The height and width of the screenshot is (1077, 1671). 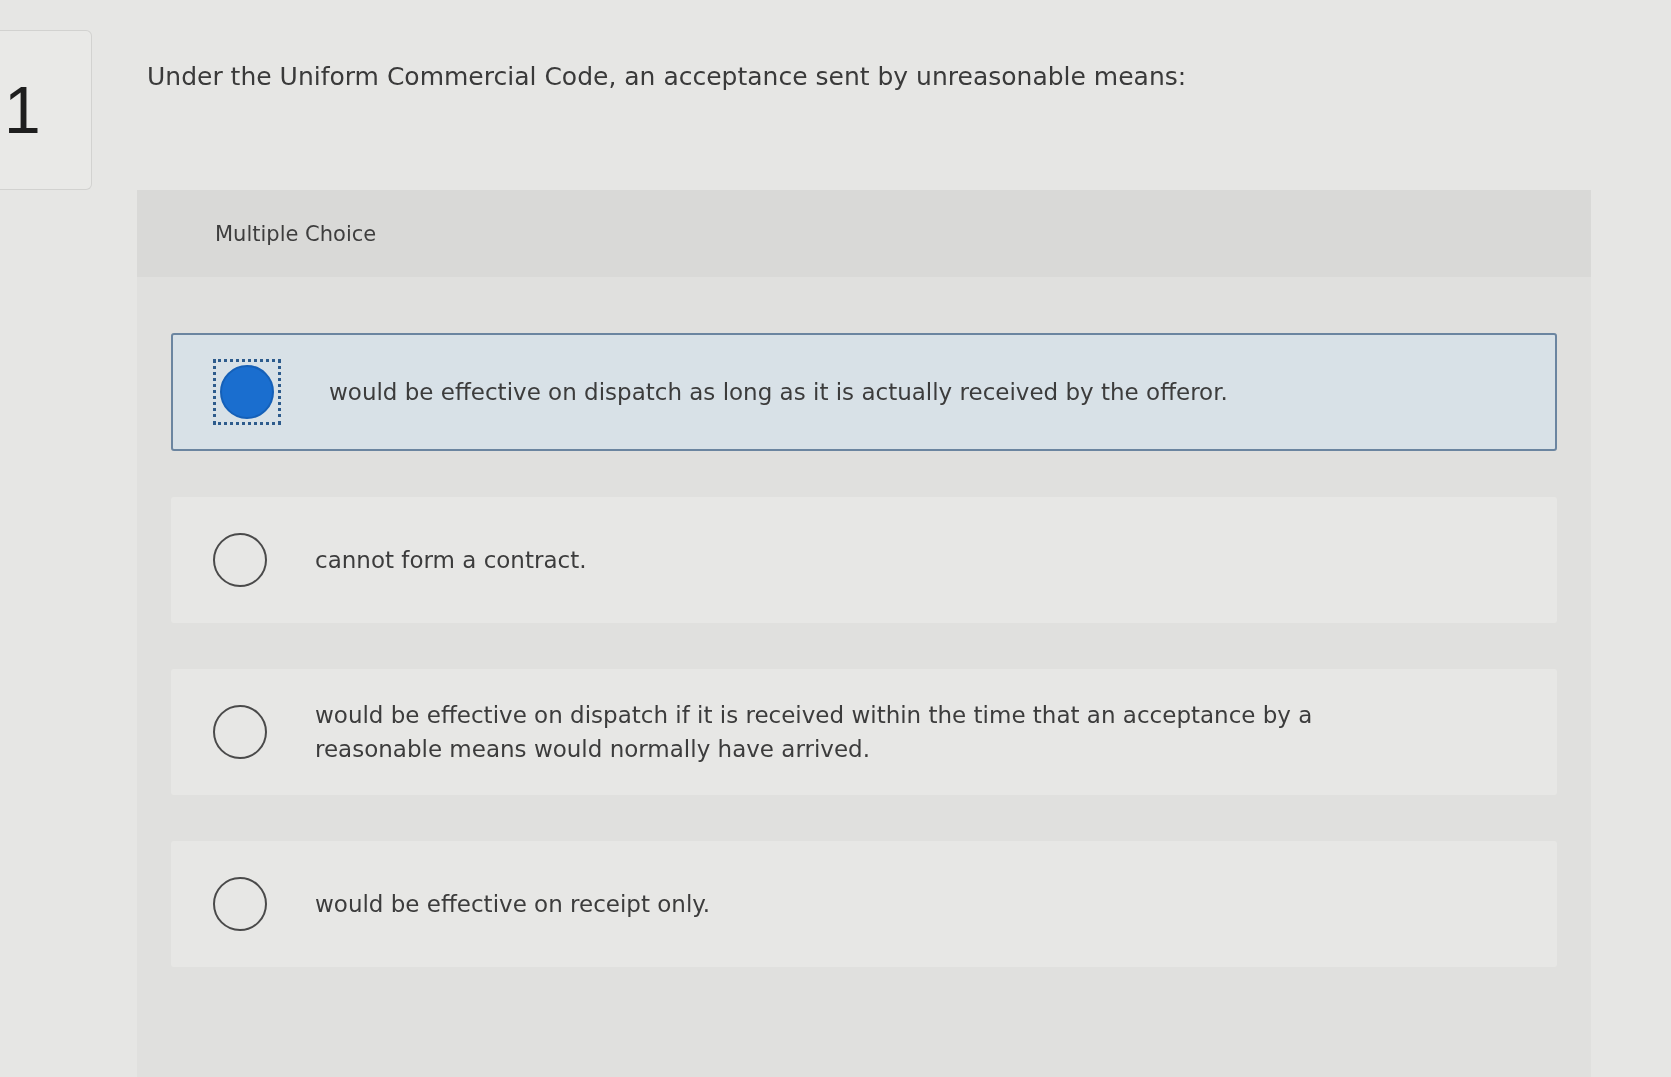 I want to click on question-type-label: Multiple Choice, so click(x=296, y=233).